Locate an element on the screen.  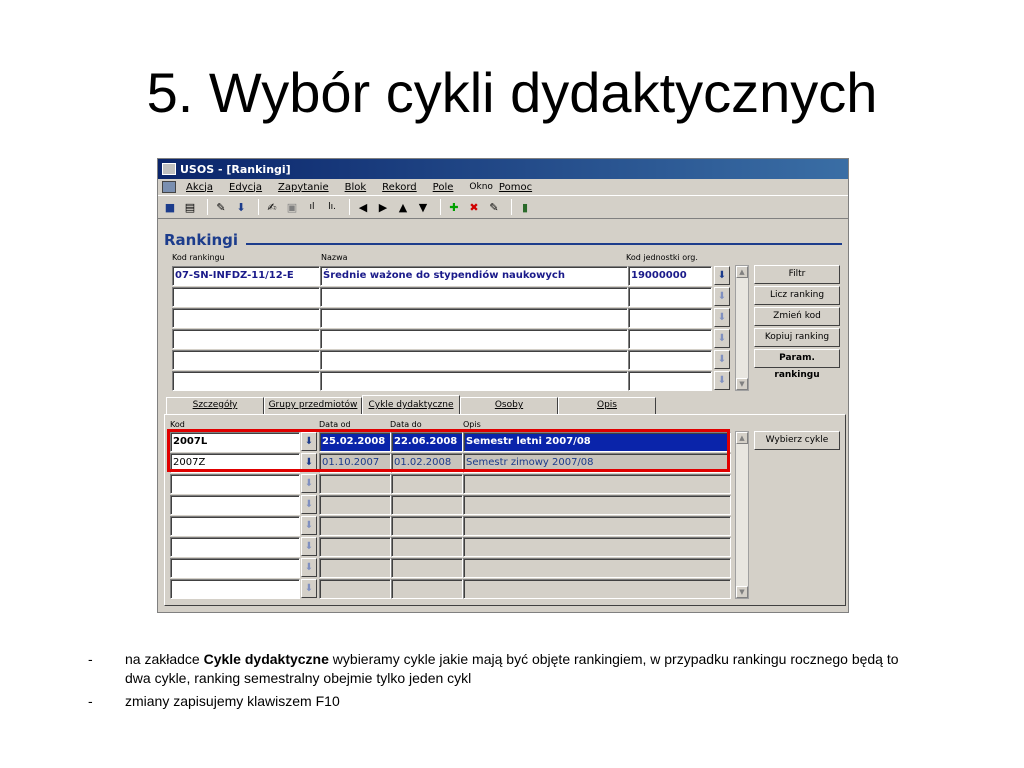
wybierz-cykle-button: Wybierz cykle is located at coordinates (797, 440).